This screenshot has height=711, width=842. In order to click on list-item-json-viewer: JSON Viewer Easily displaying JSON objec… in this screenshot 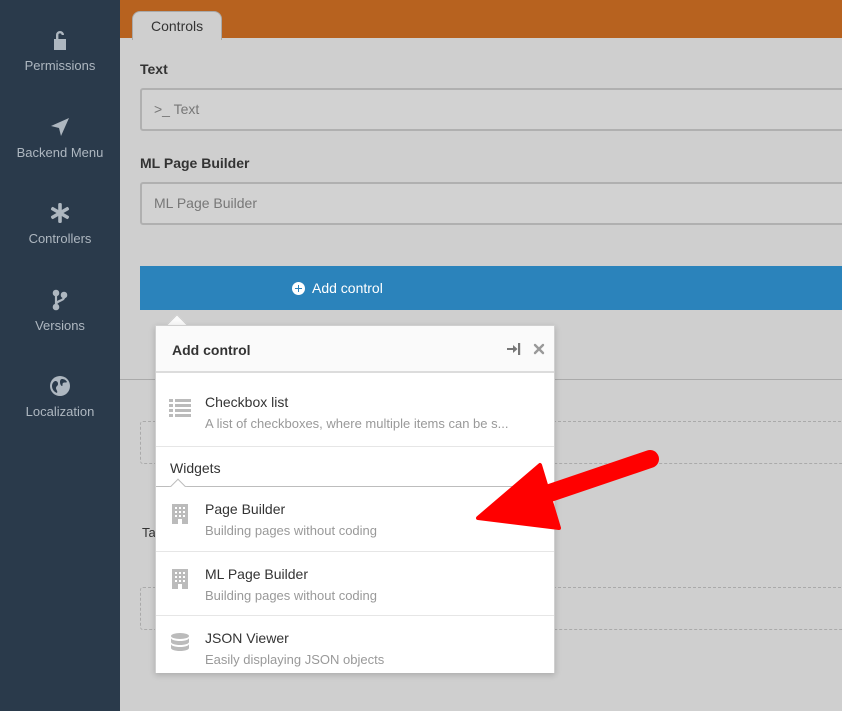, I will do `click(355, 644)`.